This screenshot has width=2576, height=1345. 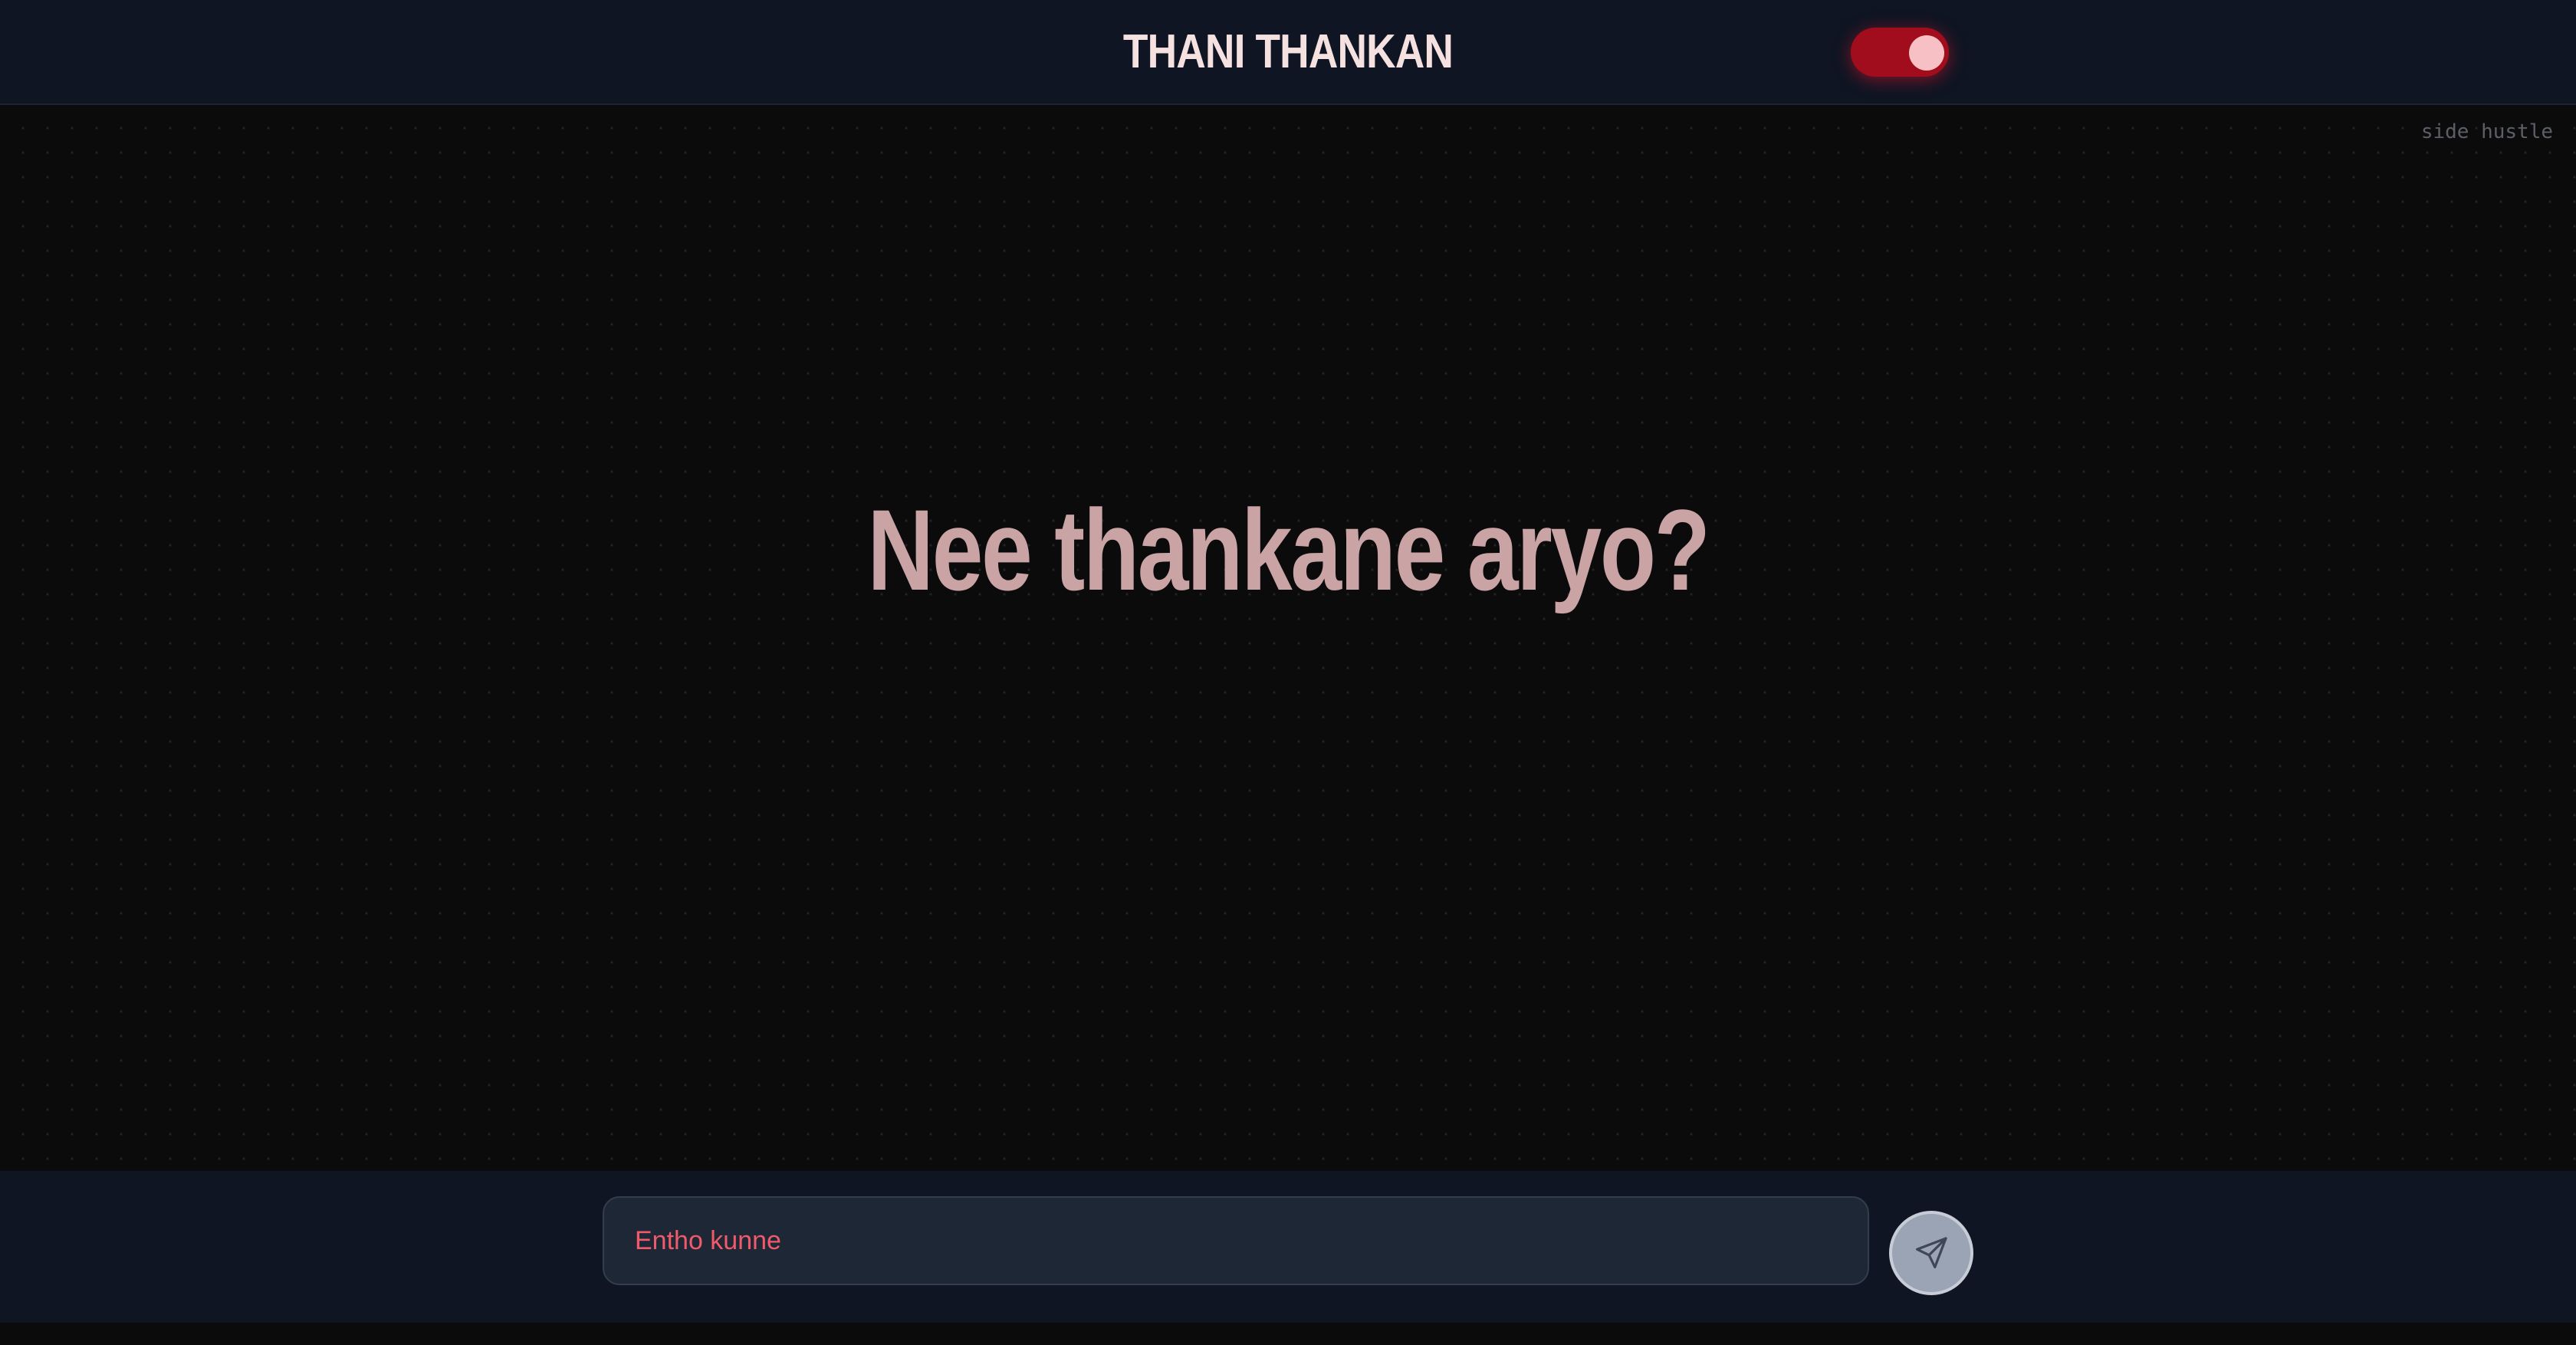 I want to click on composer-bar, so click(x=1288, y=1247).